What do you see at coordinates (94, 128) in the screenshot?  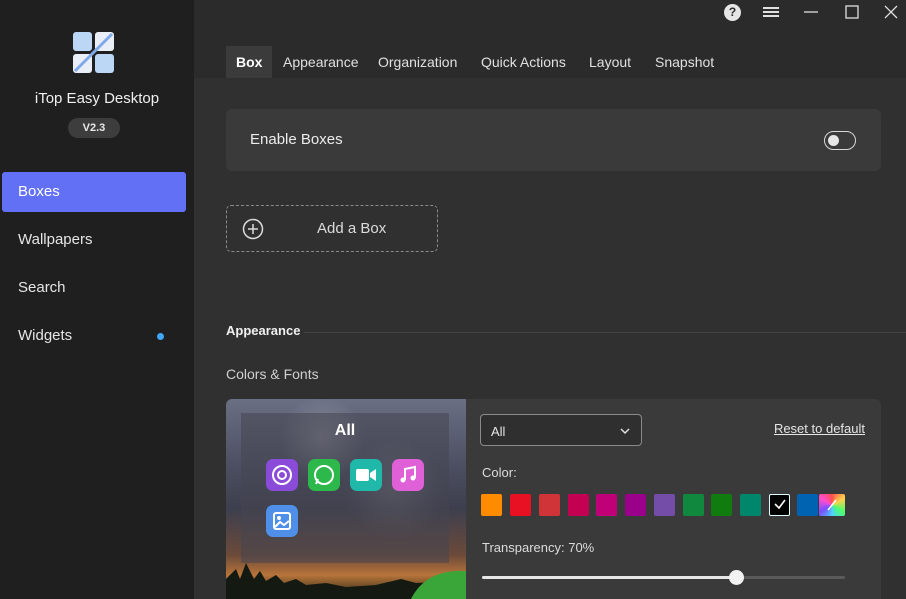 I see `version-badge: V2.3` at bounding box center [94, 128].